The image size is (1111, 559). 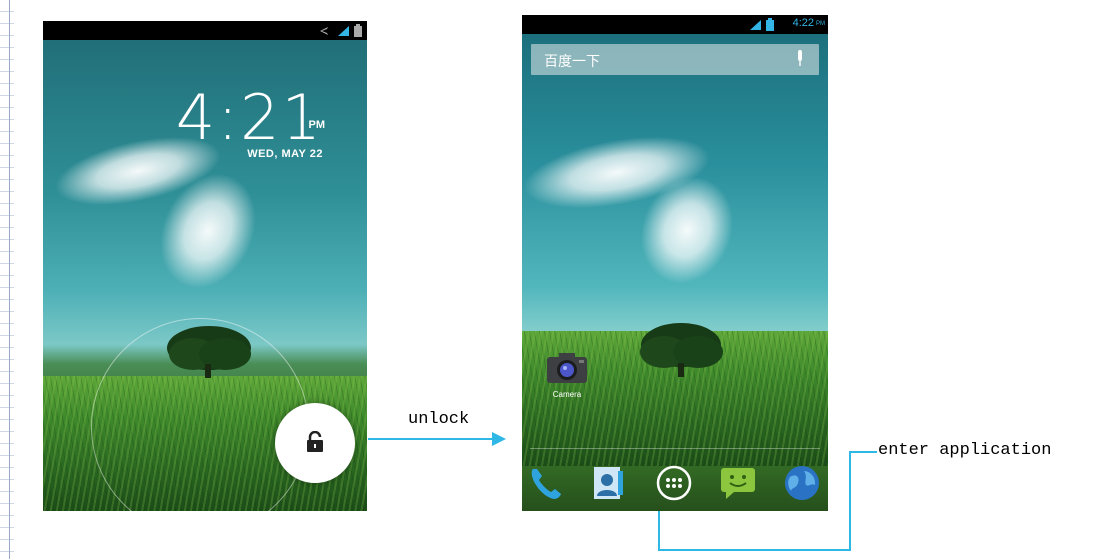 I want to click on search-bar: 百度一下, so click(x=675, y=59).